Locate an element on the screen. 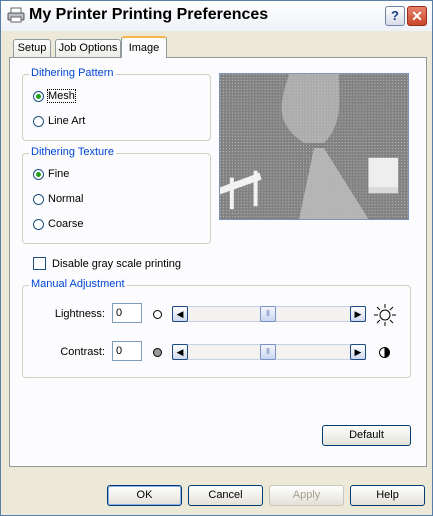 This screenshot has width=433, height=516. lightness-slider-thumb: ⦀ is located at coordinates (268, 314).